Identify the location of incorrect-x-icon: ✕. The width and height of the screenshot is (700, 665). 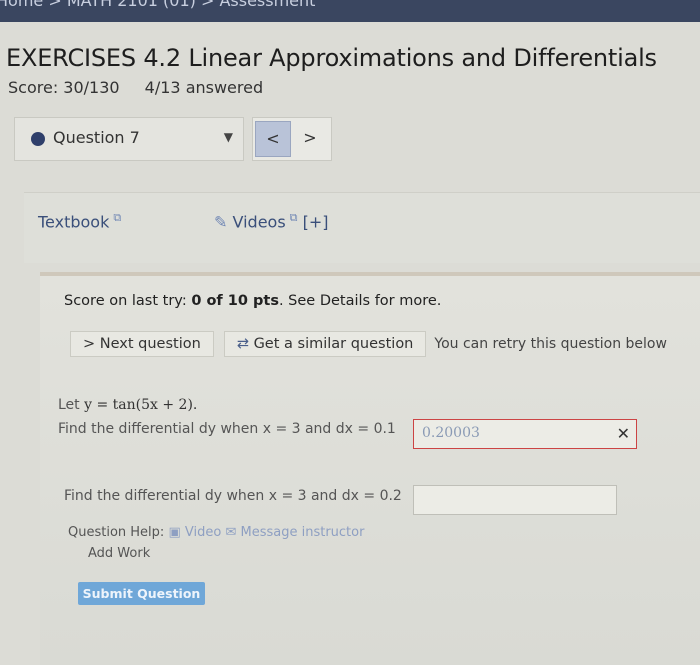
(623, 433).